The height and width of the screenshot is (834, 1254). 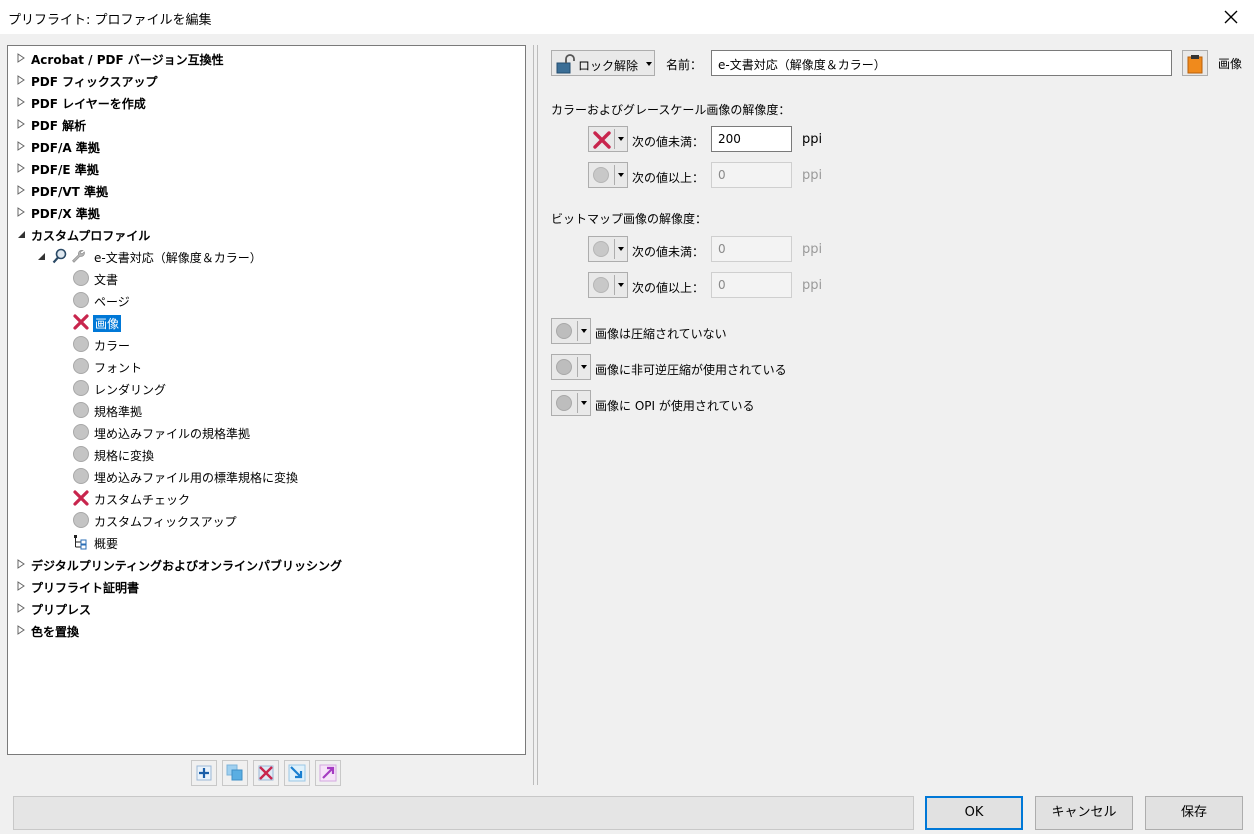 What do you see at coordinates (1231, 17) in the screenshot?
I see `close-icon` at bounding box center [1231, 17].